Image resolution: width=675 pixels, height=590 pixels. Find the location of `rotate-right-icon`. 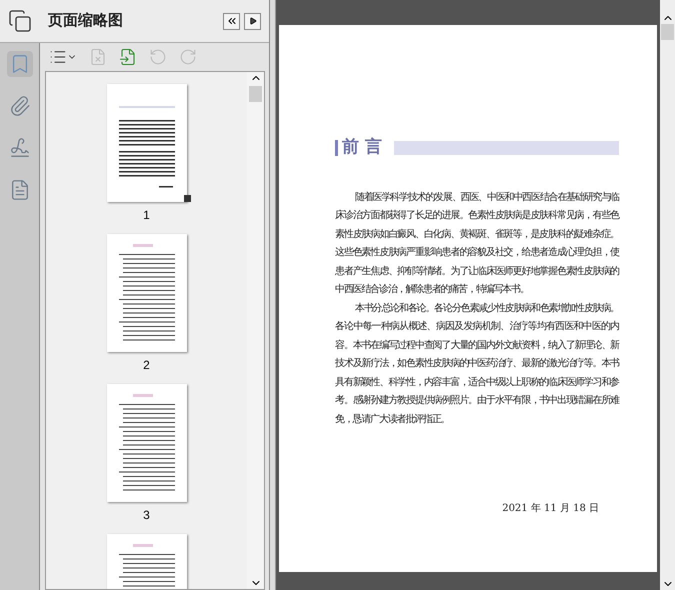

rotate-right-icon is located at coordinates (188, 57).